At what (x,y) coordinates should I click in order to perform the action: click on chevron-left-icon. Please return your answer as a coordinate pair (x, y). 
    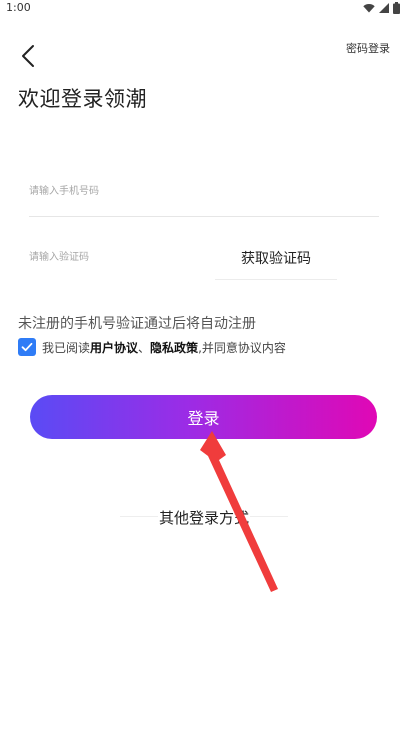
    Looking at the image, I should click on (28, 56).